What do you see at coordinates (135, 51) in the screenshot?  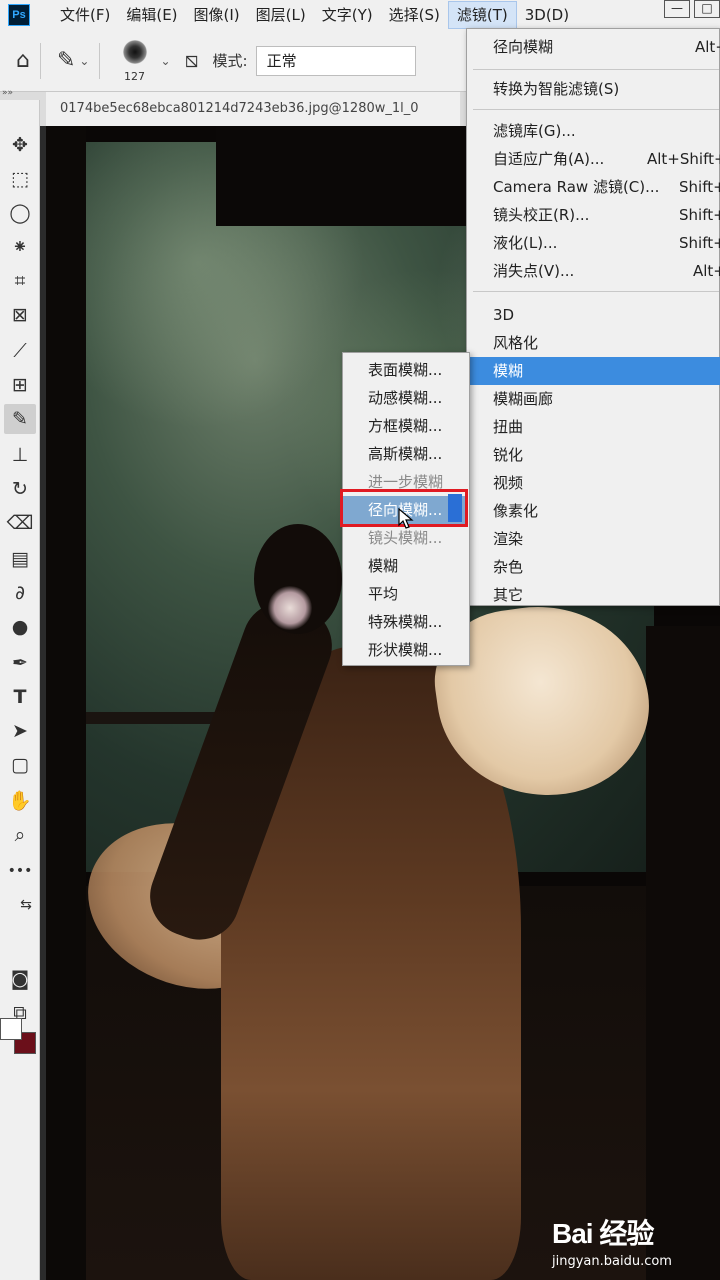 I see `brush-tip-icon` at bounding box center [135, 51].